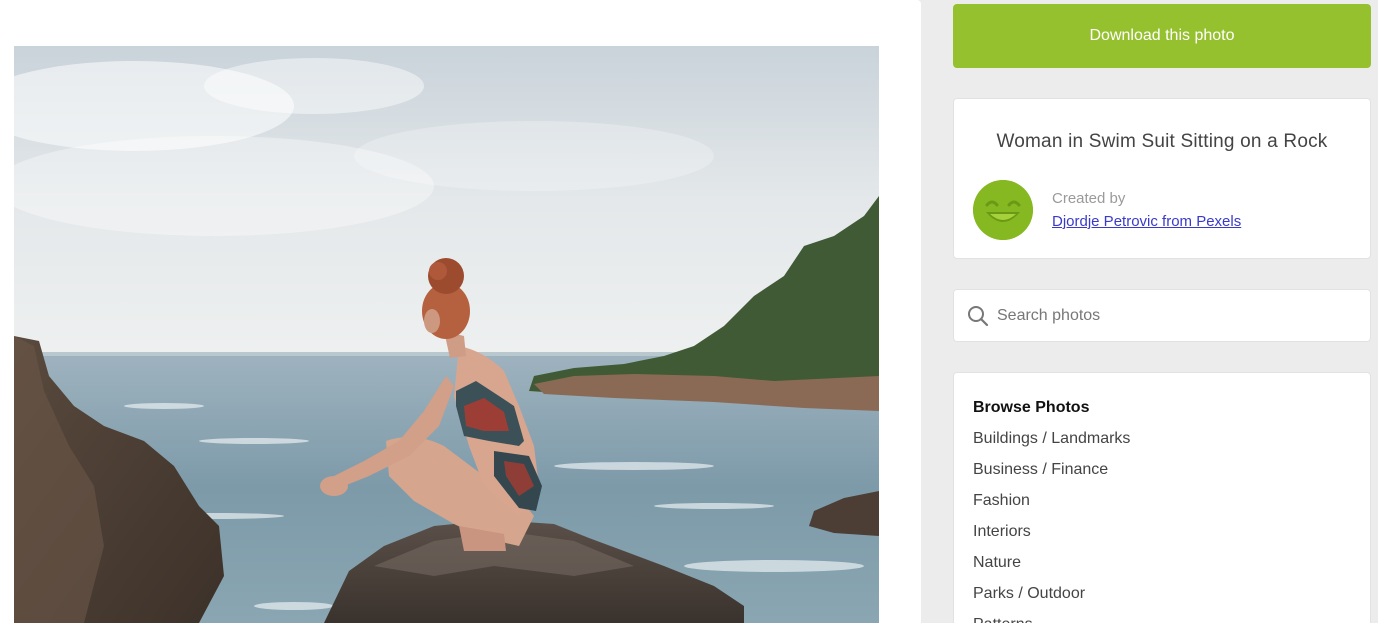 The height and width of the screenshot is (623, 1378). I want to click on smiley-avatar-icon, so click(1003, 210).